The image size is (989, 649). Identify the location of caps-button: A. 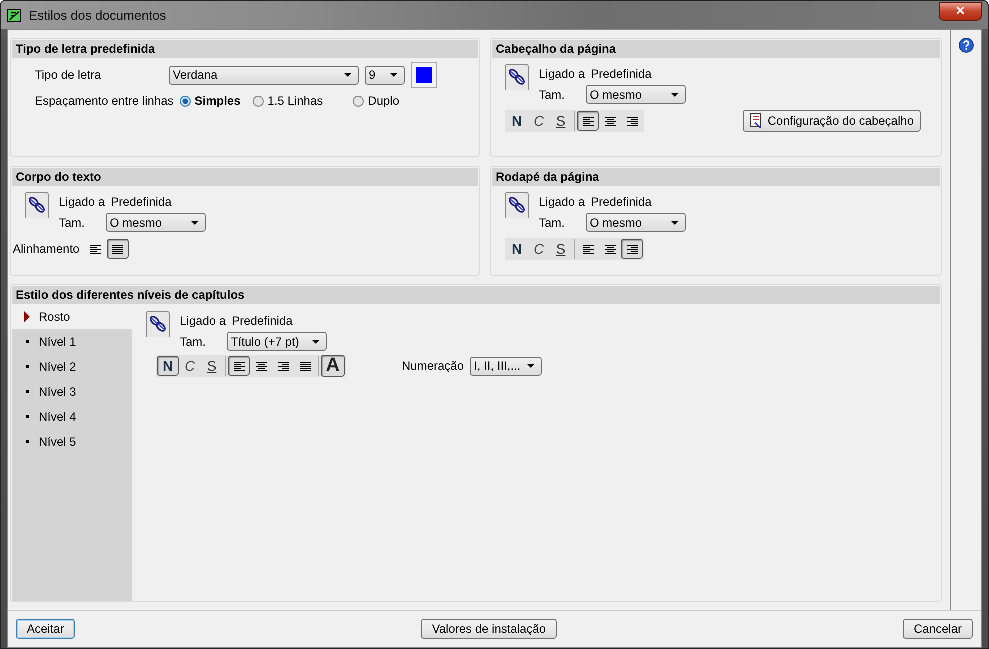
(333, 366).